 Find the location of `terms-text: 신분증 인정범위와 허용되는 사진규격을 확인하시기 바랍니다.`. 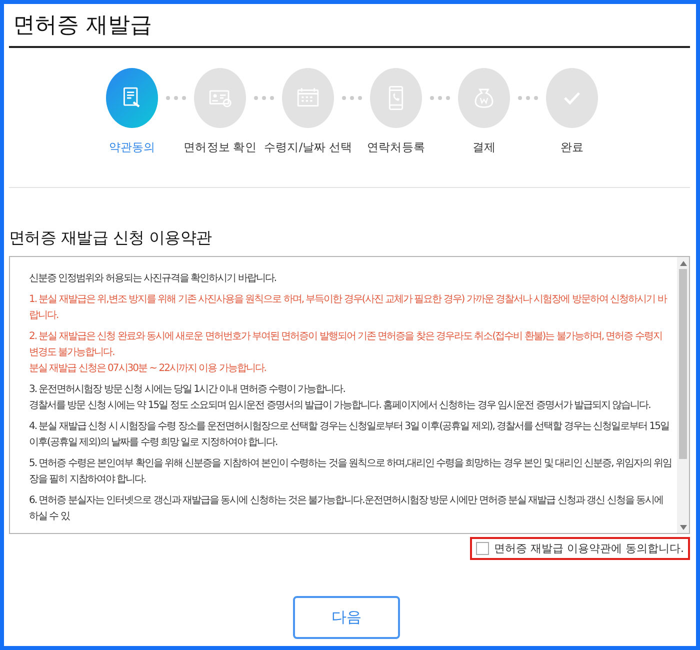

terms-text: 신분증 인정범위와 허용되는 사진규격을 확인하시기 바랍니다. is located at coordinates (153, 279).